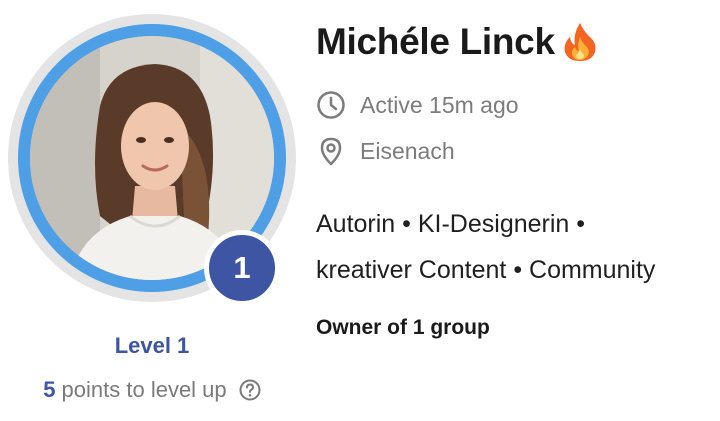 This screenshot has height=421, width=720. I want to click on points-to-level-up: 5 points to level up, so click(152, 390).